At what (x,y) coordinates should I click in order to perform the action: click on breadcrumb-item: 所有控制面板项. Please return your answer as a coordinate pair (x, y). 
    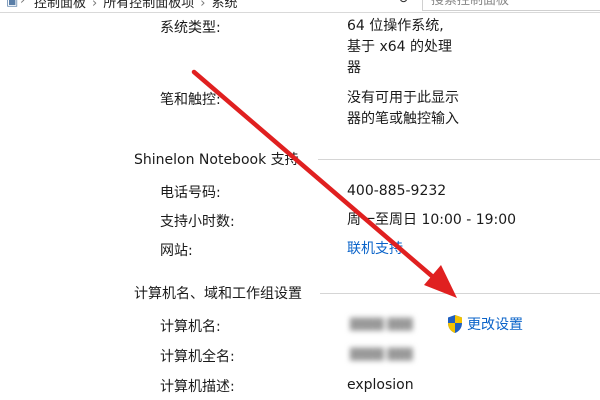
    Looking at the image, I should click on (148, 5).